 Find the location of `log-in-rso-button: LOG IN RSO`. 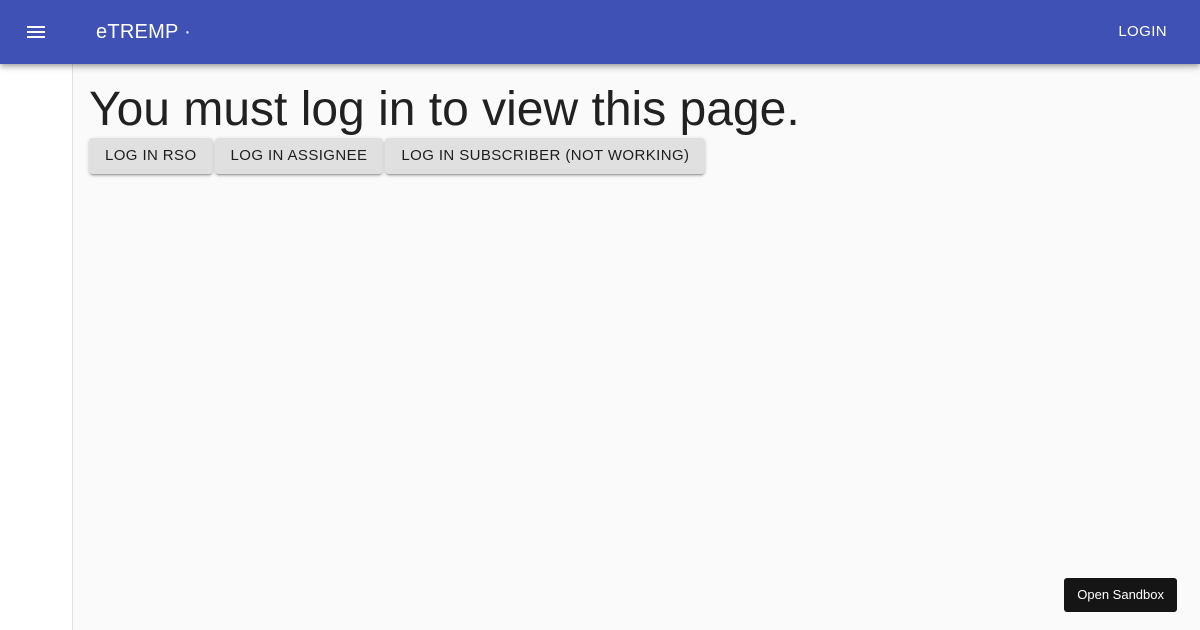

log-in-rso-button: LOG IN RSO is located at coordinates (151, 156).